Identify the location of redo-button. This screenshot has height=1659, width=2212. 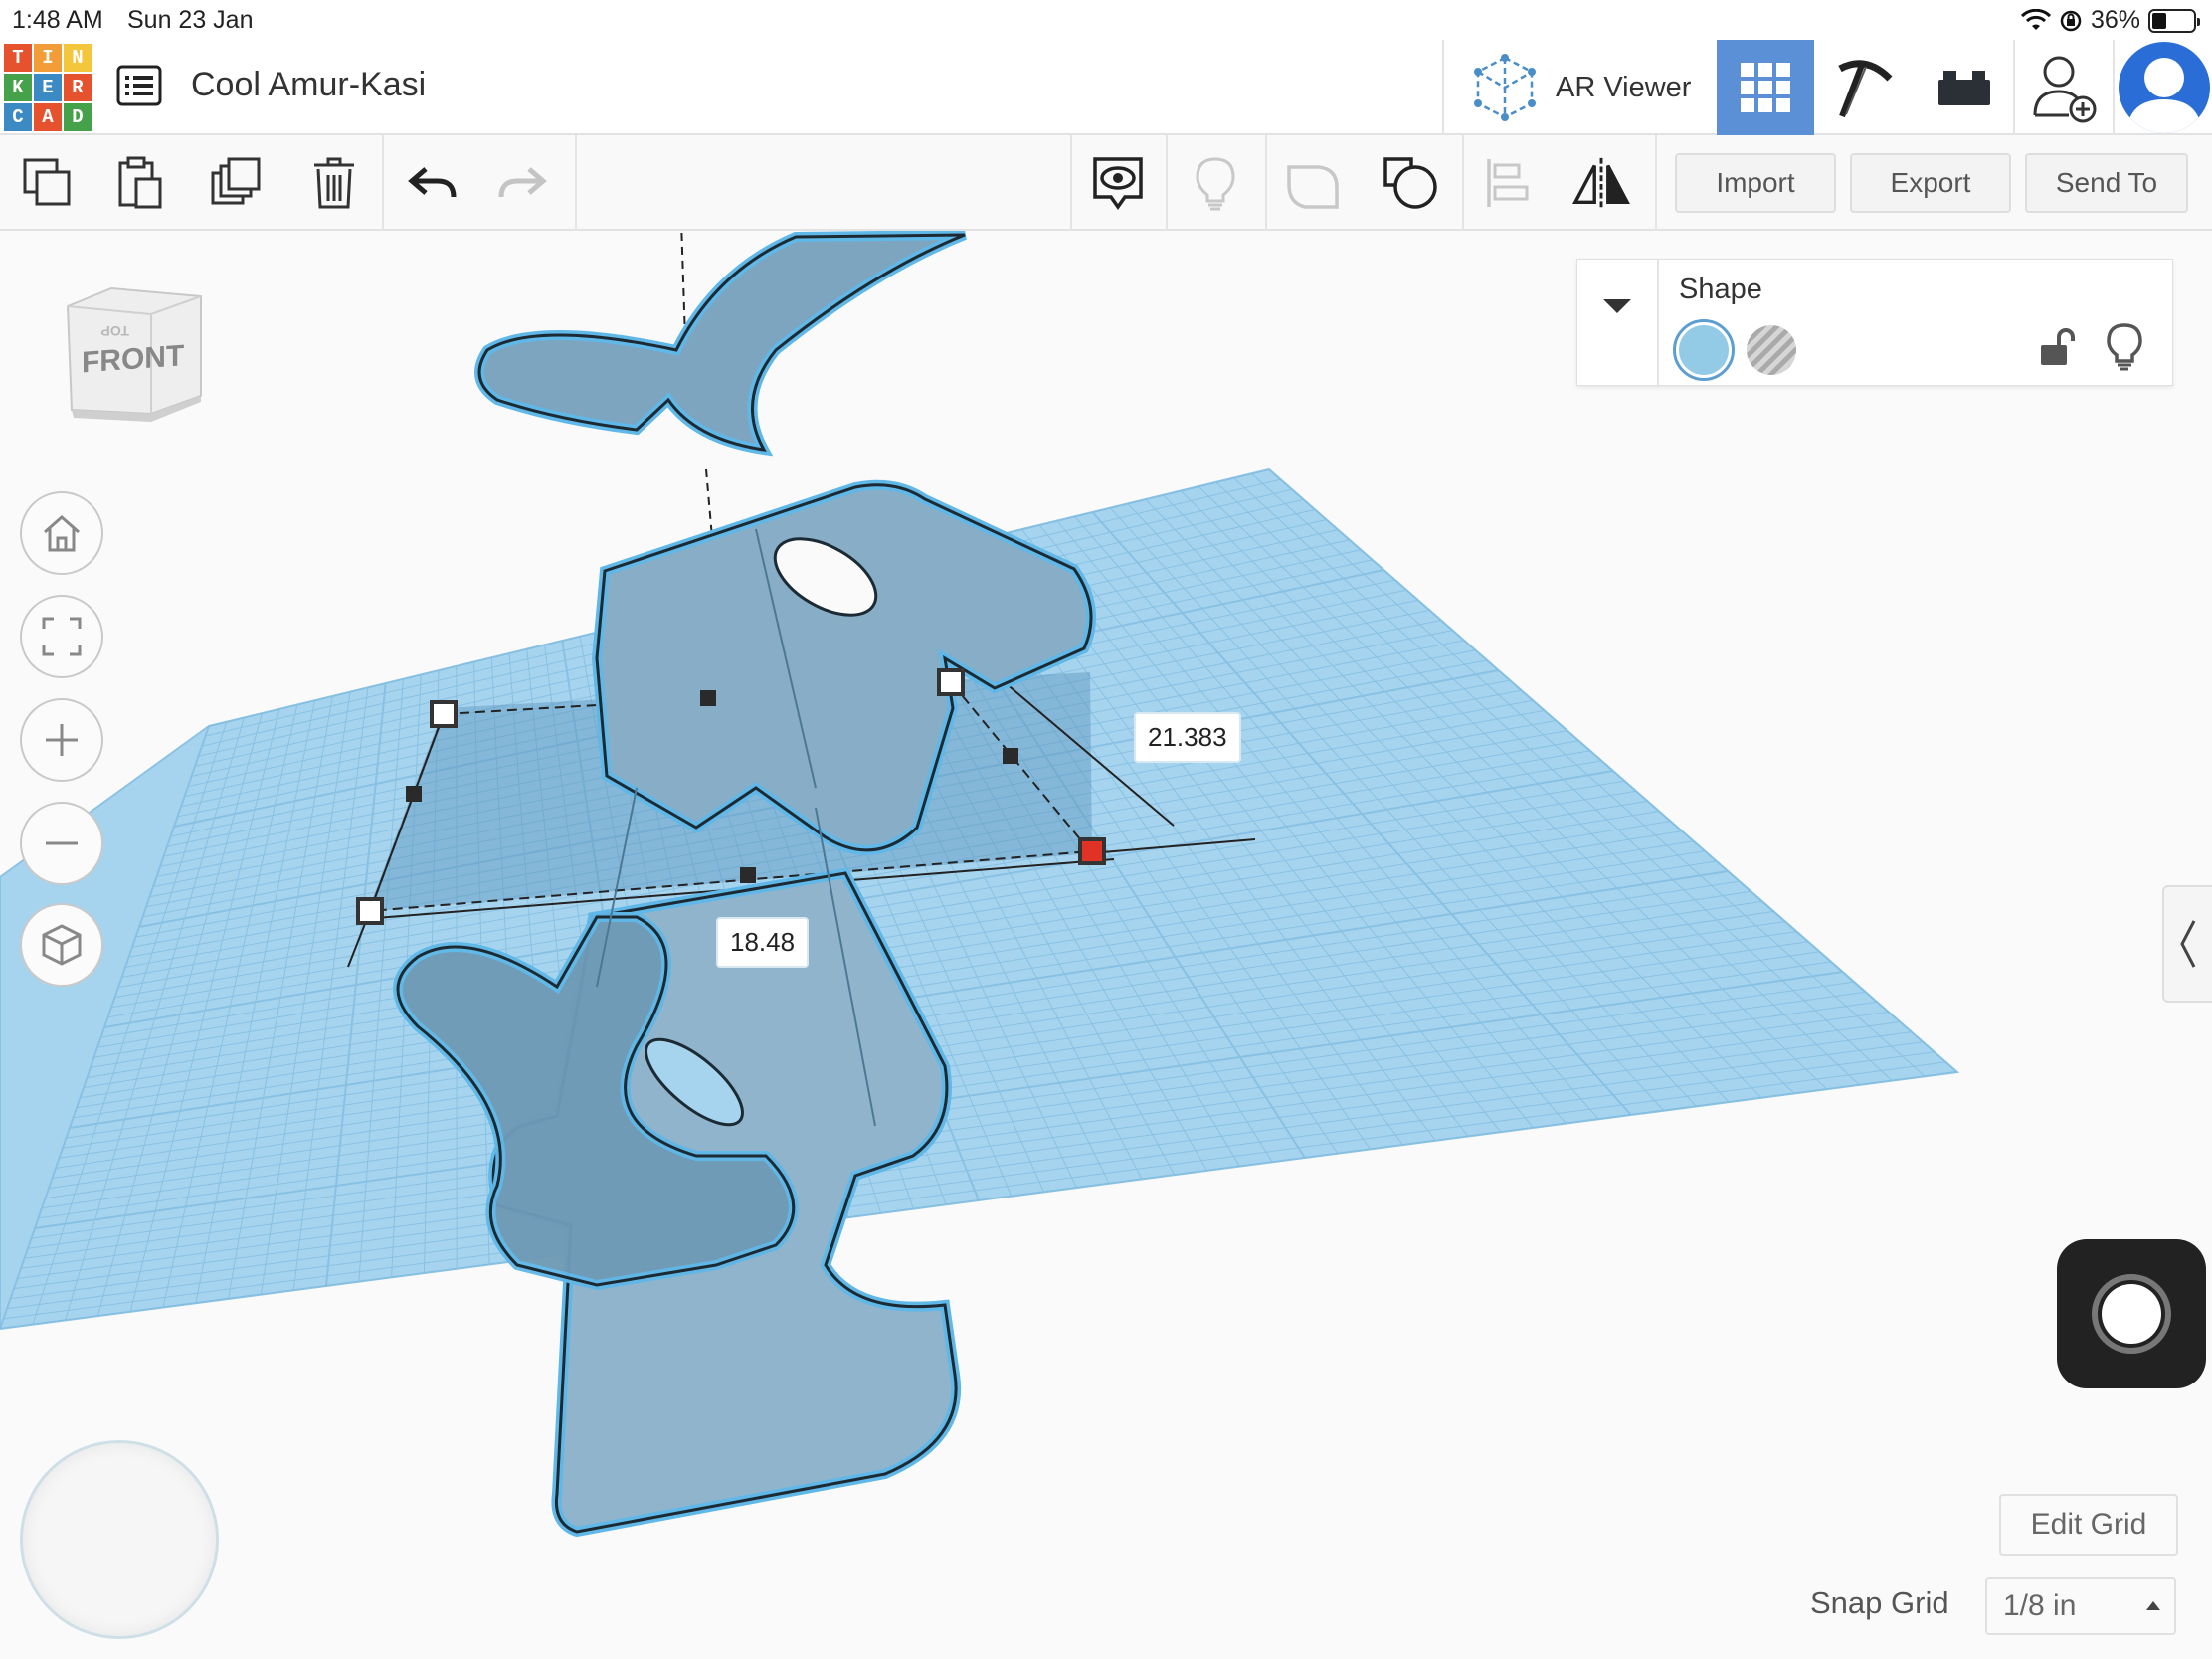
(523, 183).